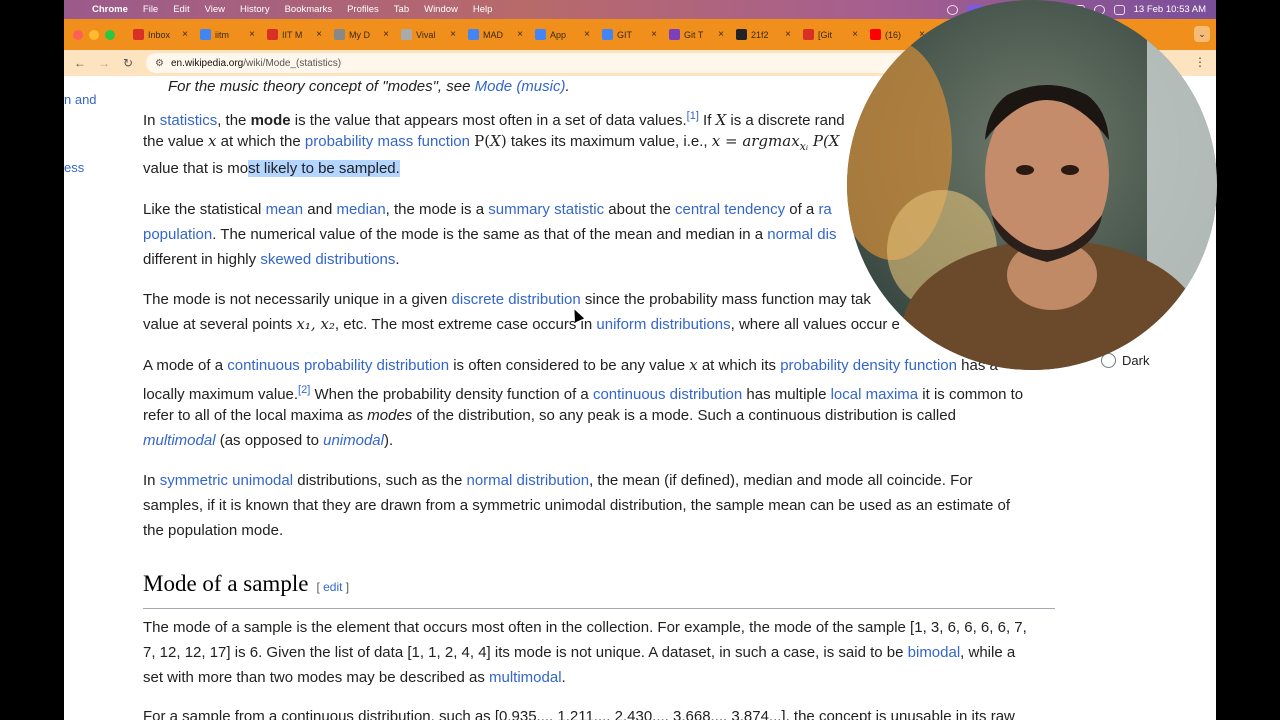 The image size is (1280, 720). I want to click on link-unimodal: unimodal, so click(353, 440).